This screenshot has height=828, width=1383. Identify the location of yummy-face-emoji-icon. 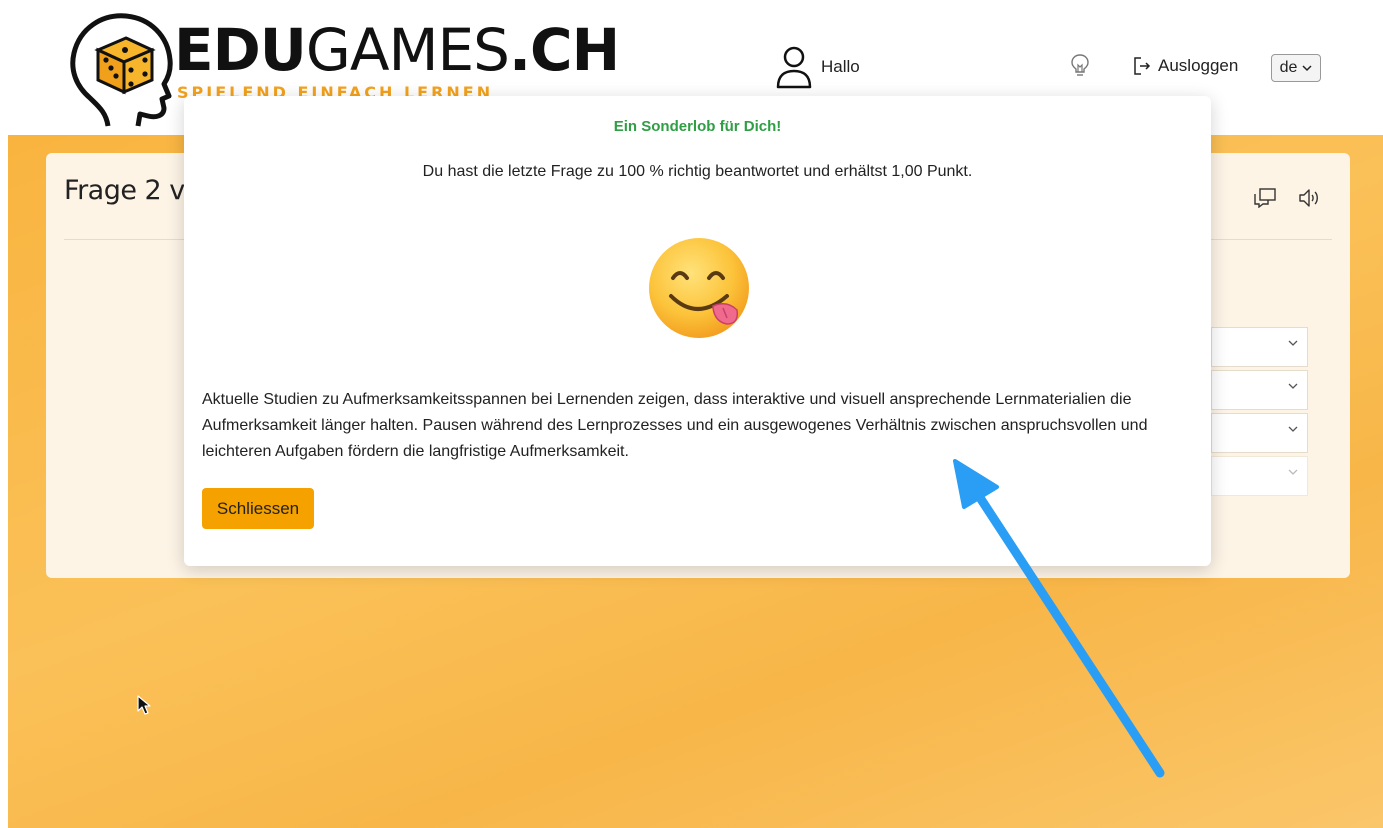
(699, 288).